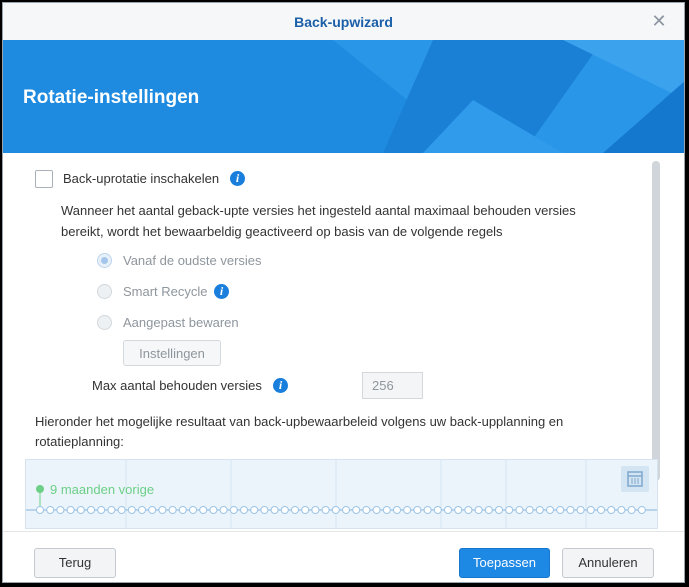 This screenshot has width=689, height=587. Describe the element at coordinates (343, 556) in the screenshot. I see `footer: Terug Toepassen Annuleren` at that location.